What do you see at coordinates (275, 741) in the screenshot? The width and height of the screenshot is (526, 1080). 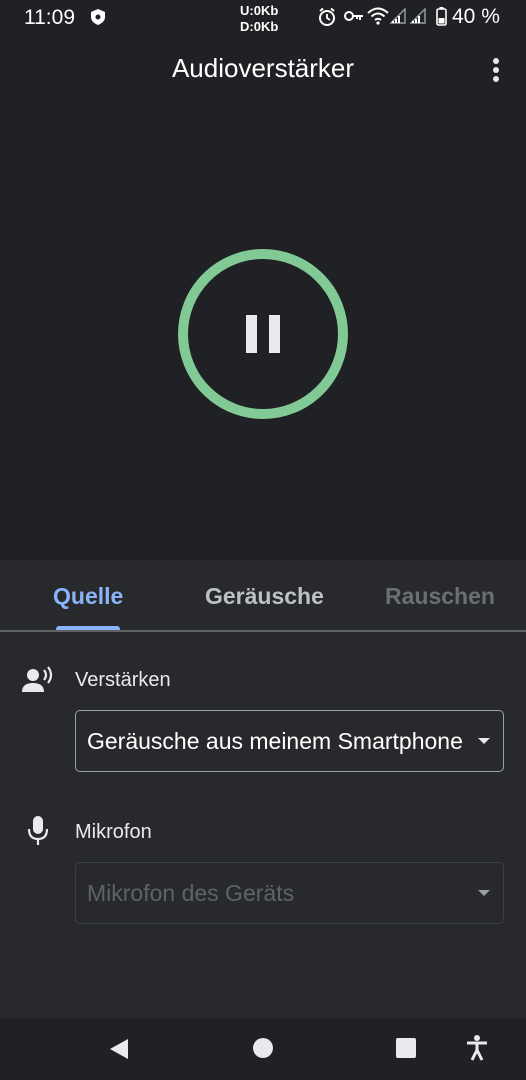 I see `amplify-source-value: Geräusche aus meinem Smartphone` at bounding box center [275, 741].